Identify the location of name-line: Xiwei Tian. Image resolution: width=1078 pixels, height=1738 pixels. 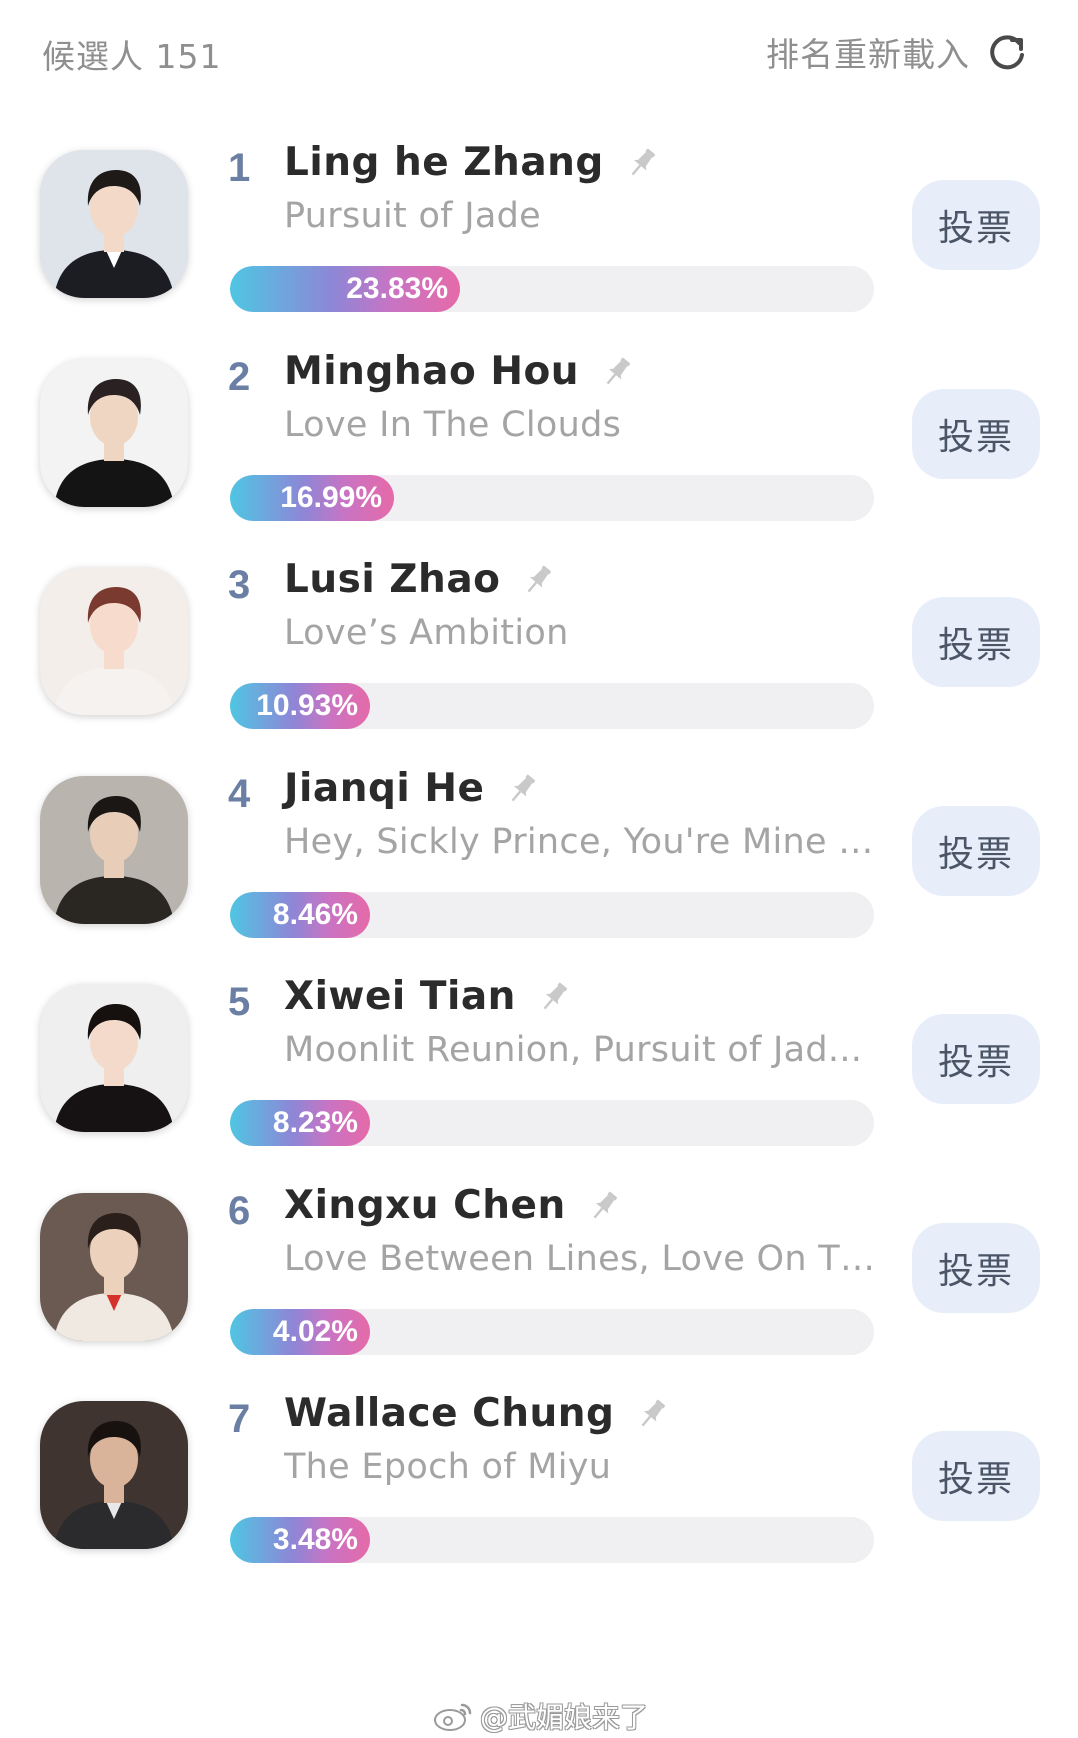
(428, 996).